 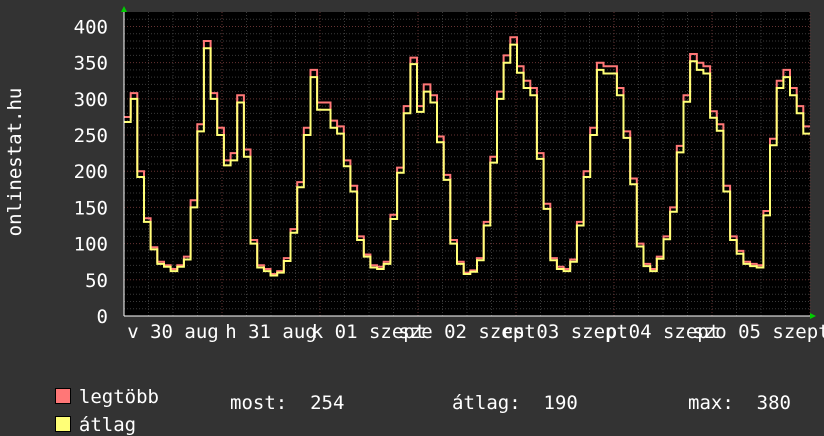 I want to click on legend-item-avg: átlag, so click(x=84, y=414).